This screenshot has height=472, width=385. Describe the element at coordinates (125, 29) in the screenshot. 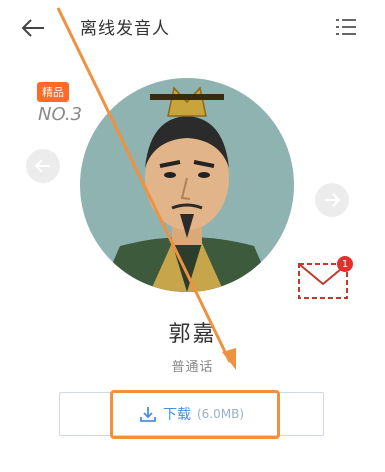

I see `page-title: 离线发音人` at that location.